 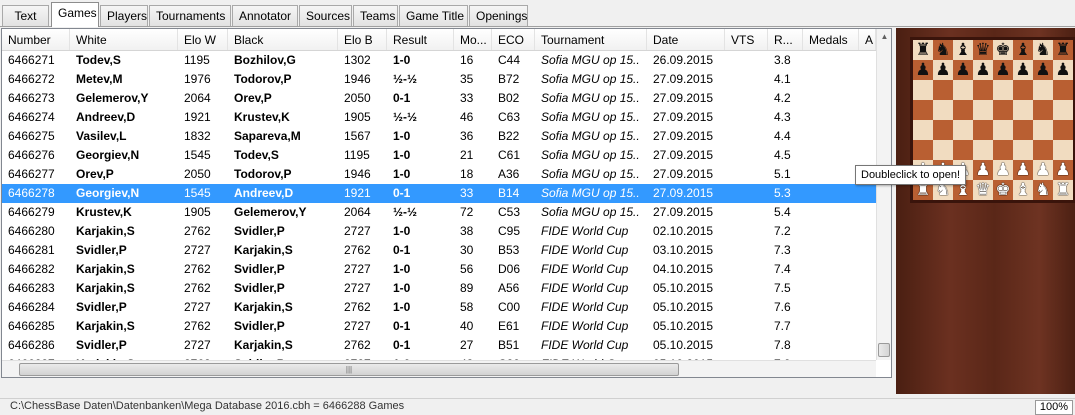 I want to click on table-cell: 1302, so click(x=357, y=60).